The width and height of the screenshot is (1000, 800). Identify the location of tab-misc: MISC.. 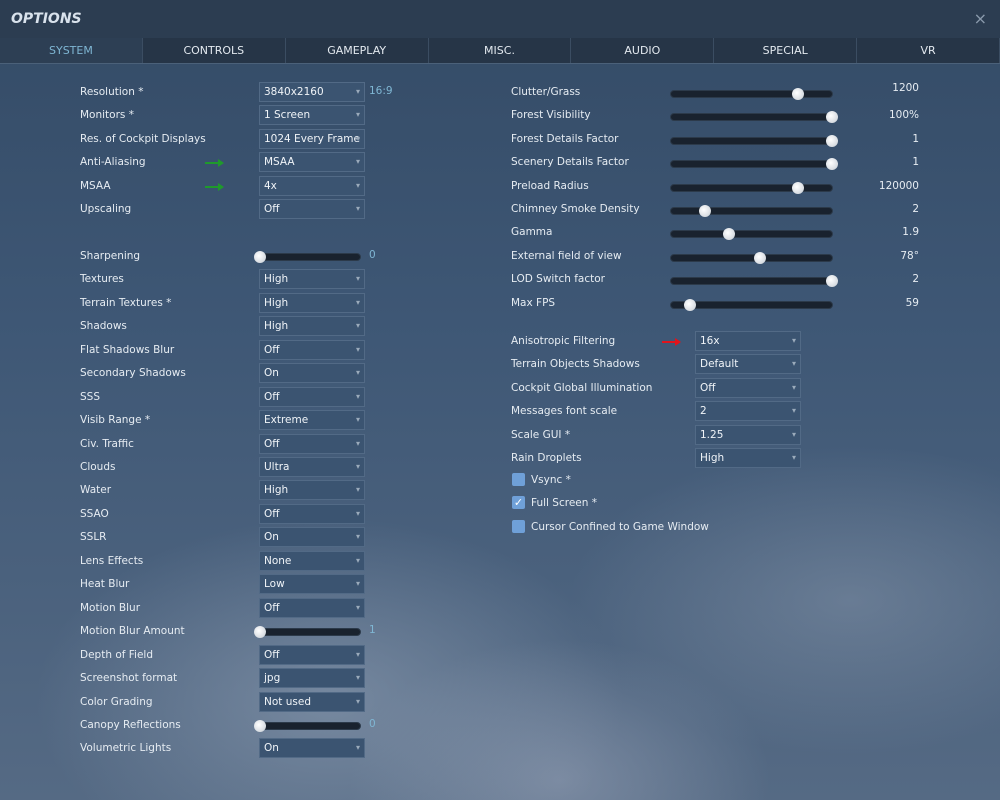
(500, 50).